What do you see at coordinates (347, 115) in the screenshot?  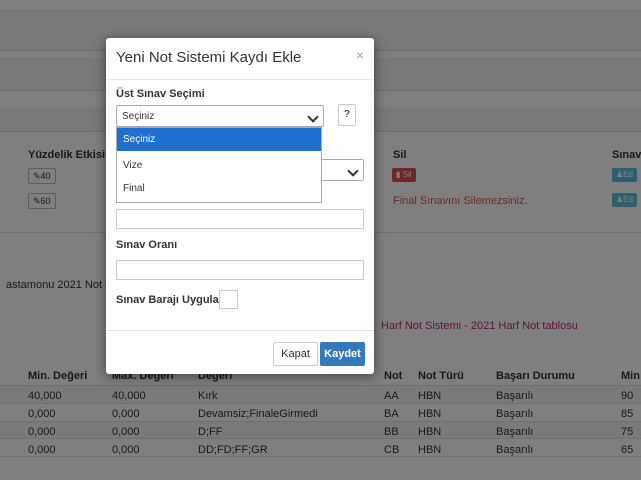 I see `help-button: ?` at bounding box center [347, 115].